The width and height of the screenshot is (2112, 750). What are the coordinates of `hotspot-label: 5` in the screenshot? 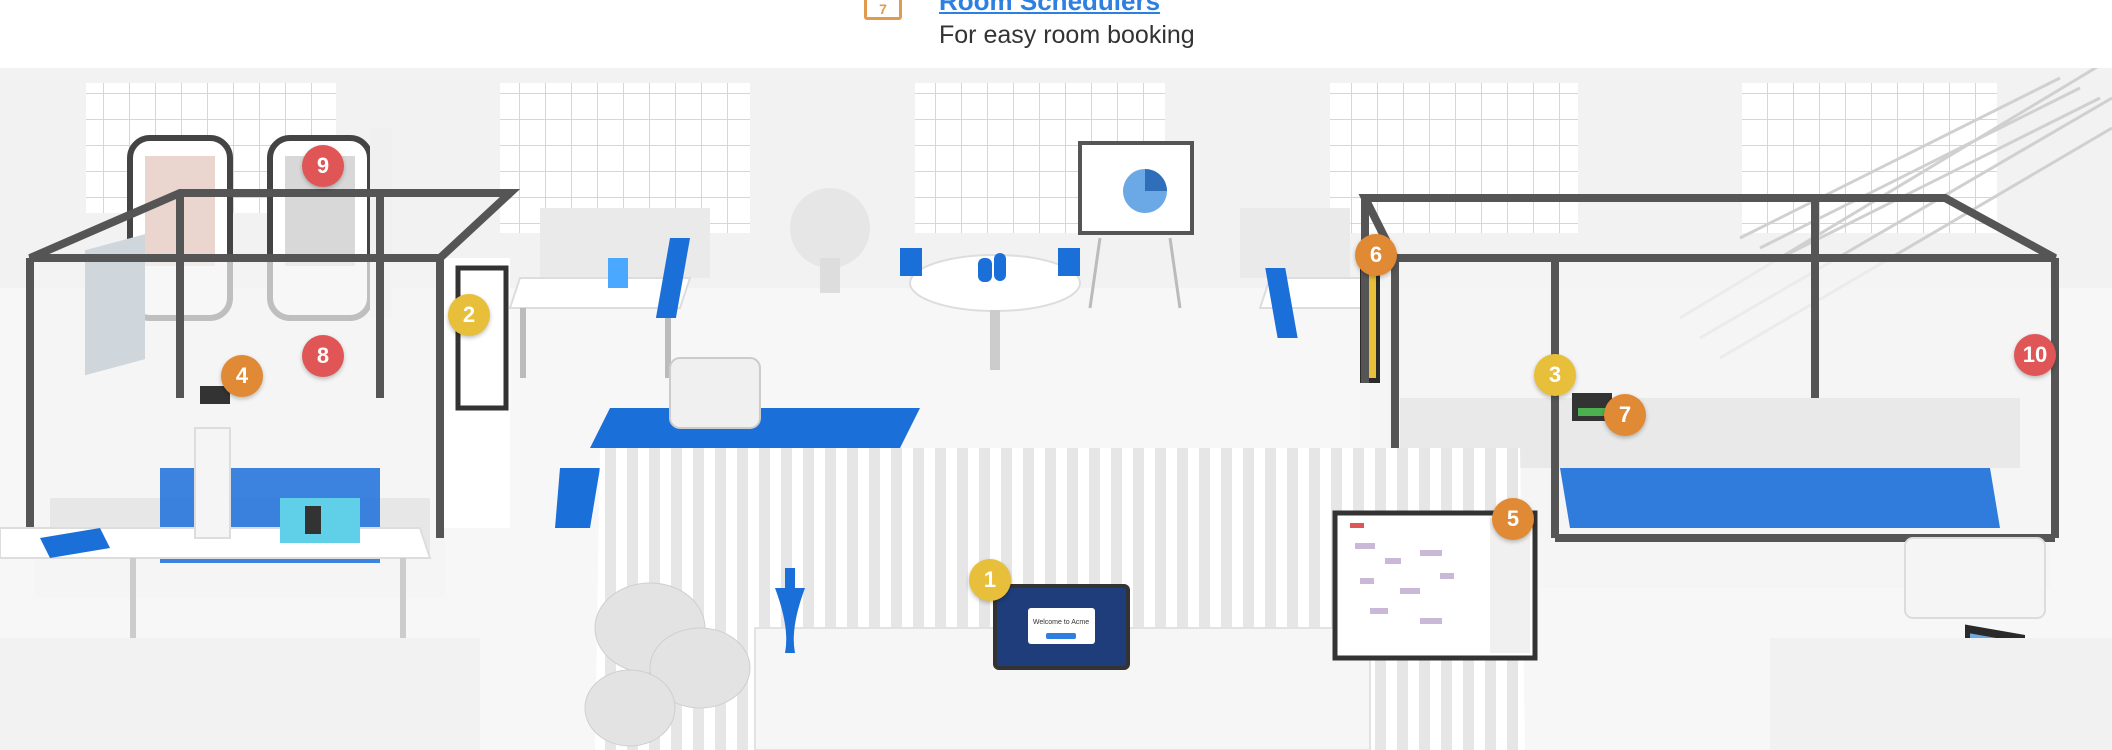 It's located at (1513, 518).